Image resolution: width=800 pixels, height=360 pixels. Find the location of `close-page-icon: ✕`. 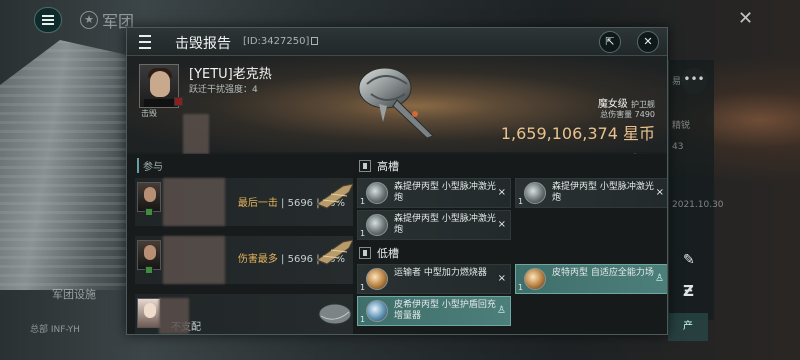

close-page-icon: ✕ is located at coordinates (745, 18).